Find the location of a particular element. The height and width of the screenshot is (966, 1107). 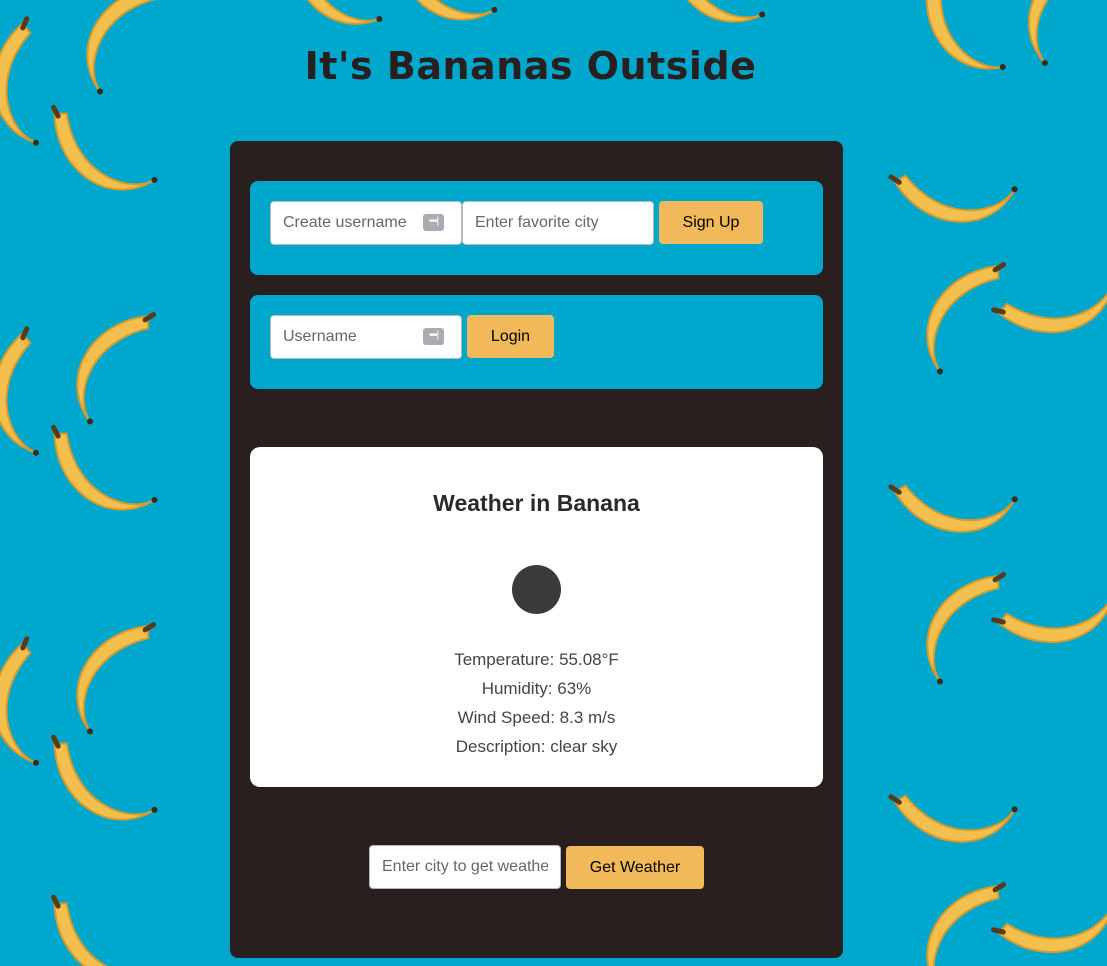

sign-up-button: Sign Up is located at coordinates (711, 222).